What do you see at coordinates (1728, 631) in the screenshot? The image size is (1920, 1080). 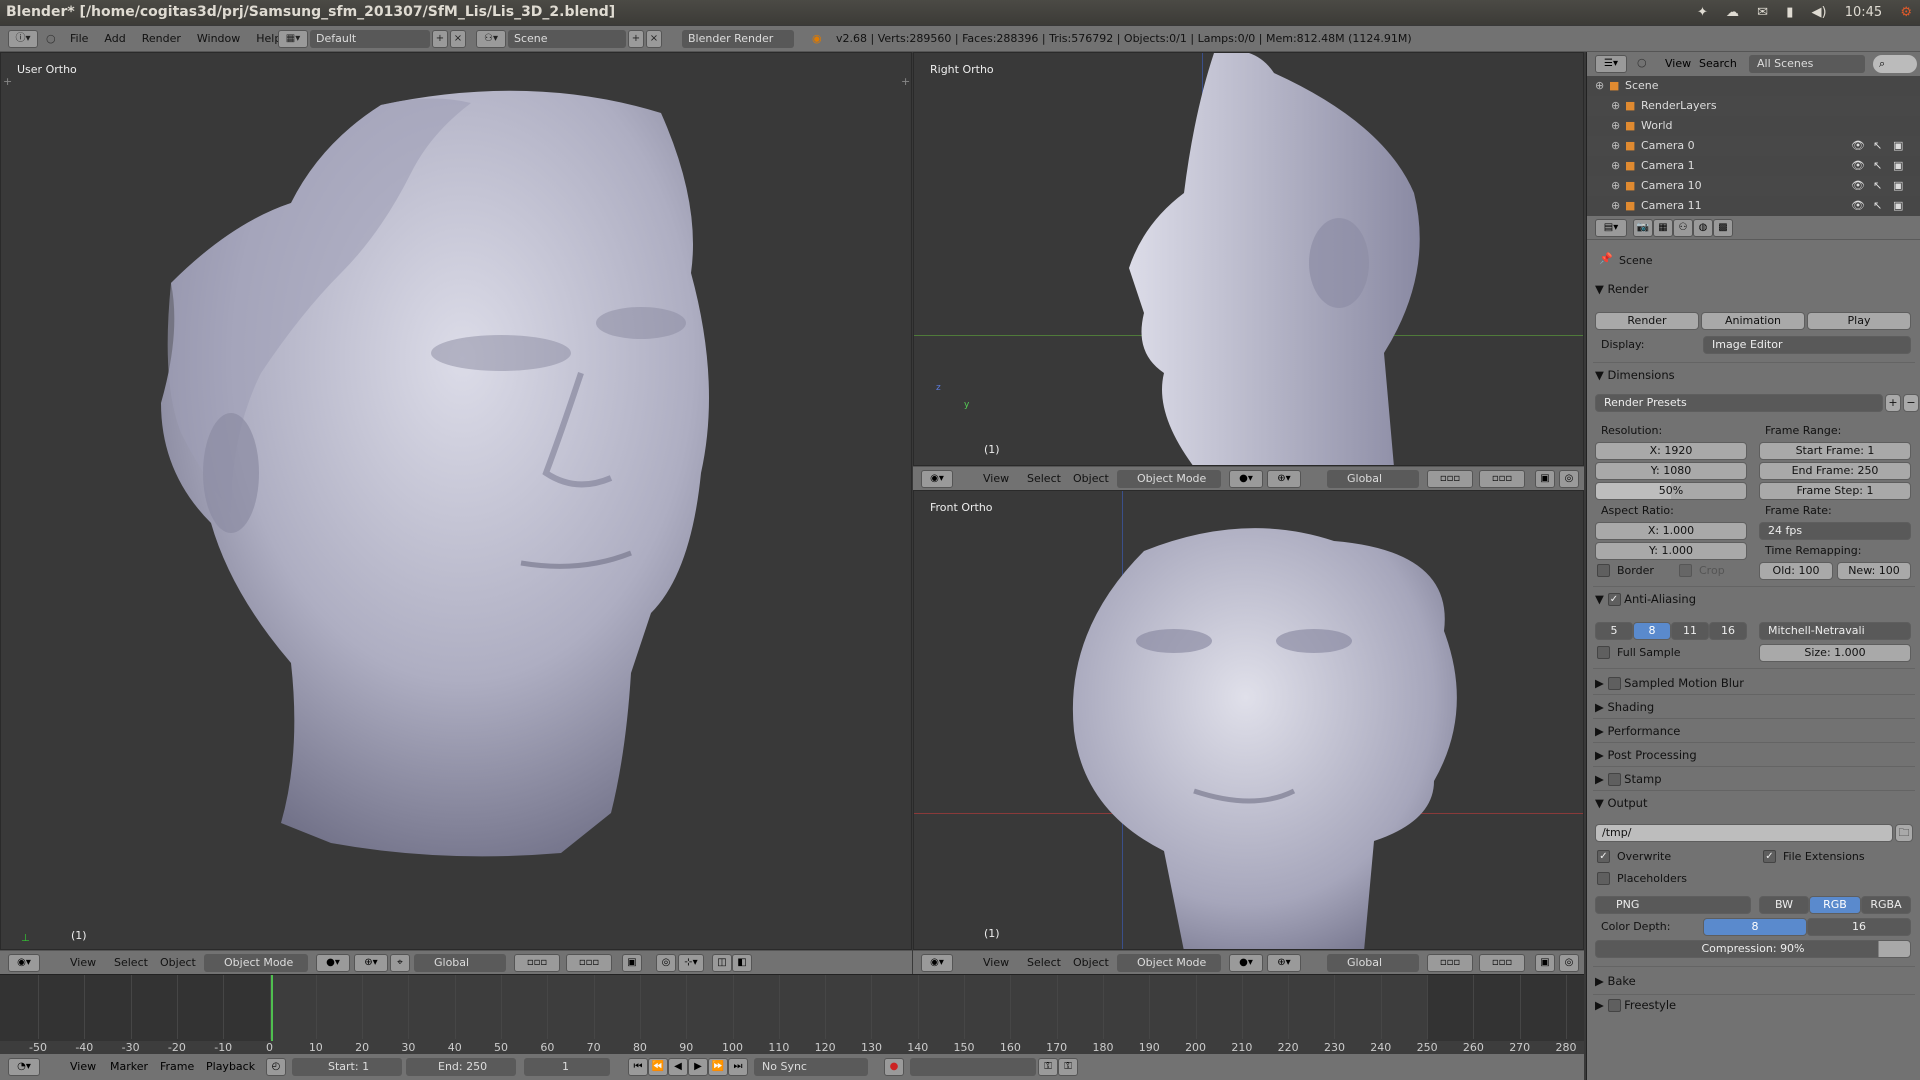 I see `aa-sample-button: 16` at bounding box center [1728, 631].